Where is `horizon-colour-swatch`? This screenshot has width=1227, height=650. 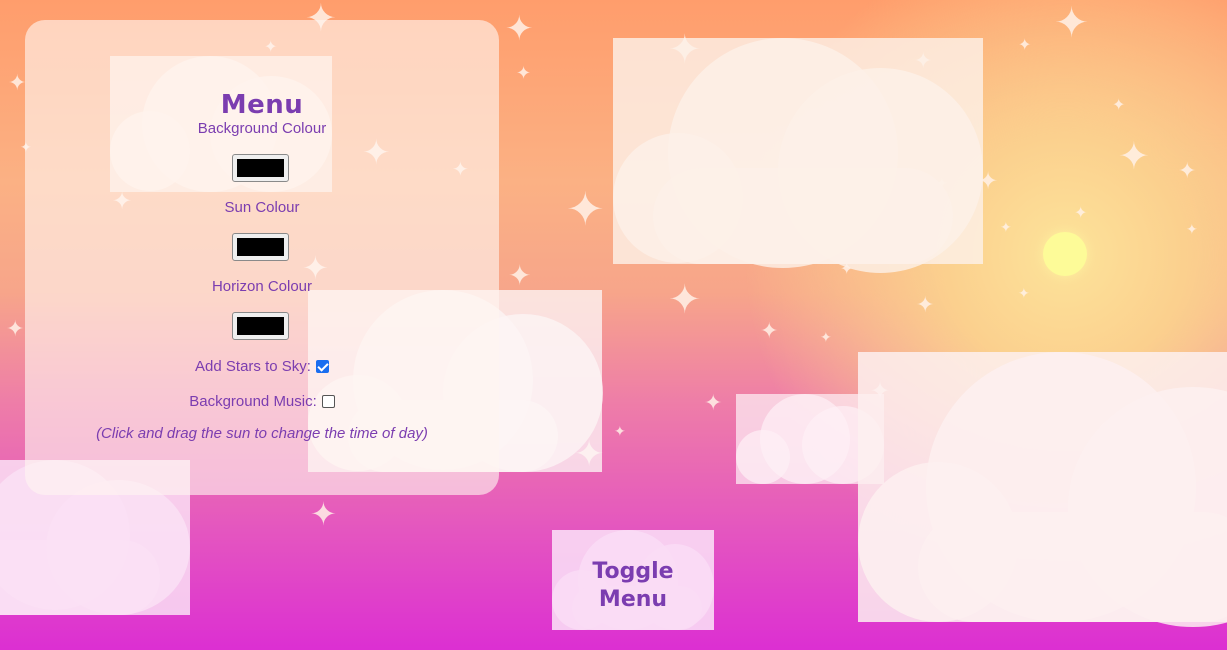
horizon-colour-swatch is located at coordinates (260, 326).